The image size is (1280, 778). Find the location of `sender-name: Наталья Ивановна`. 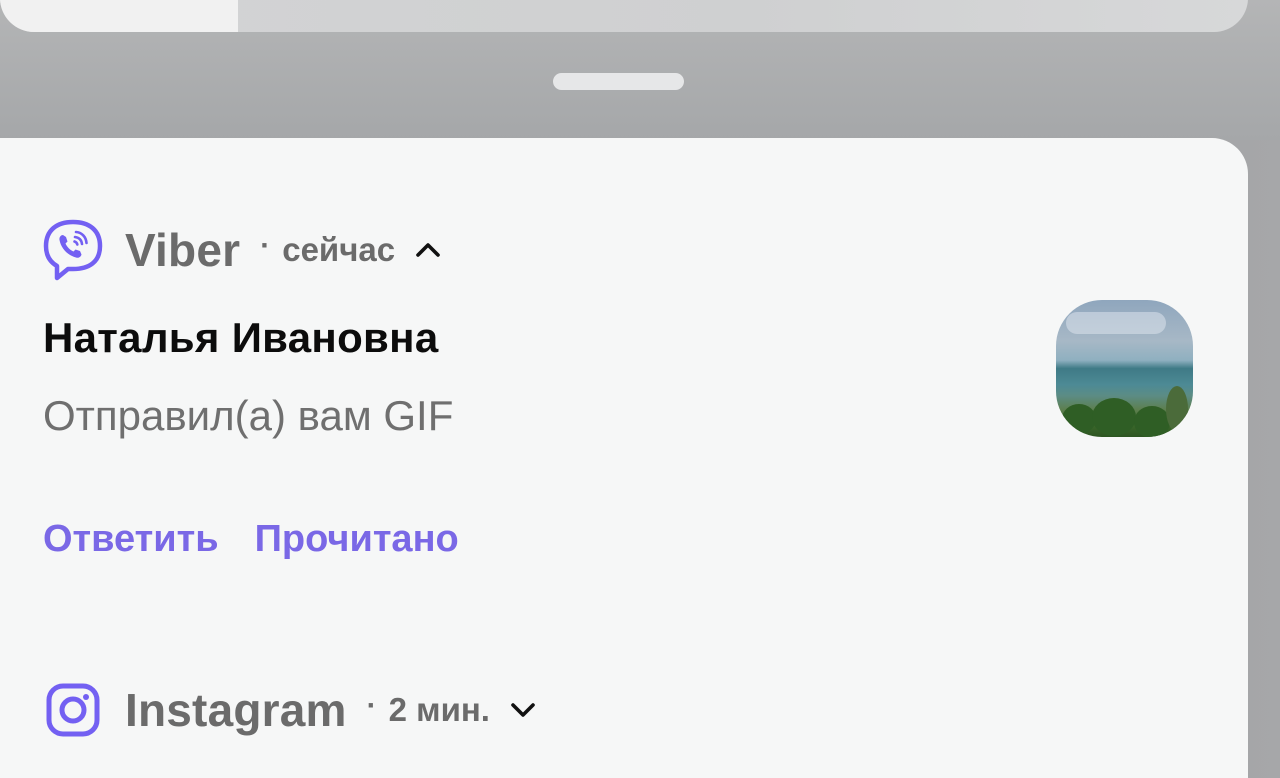

sender-name: Наталья Ивановна is located at coordinates (241, 337).